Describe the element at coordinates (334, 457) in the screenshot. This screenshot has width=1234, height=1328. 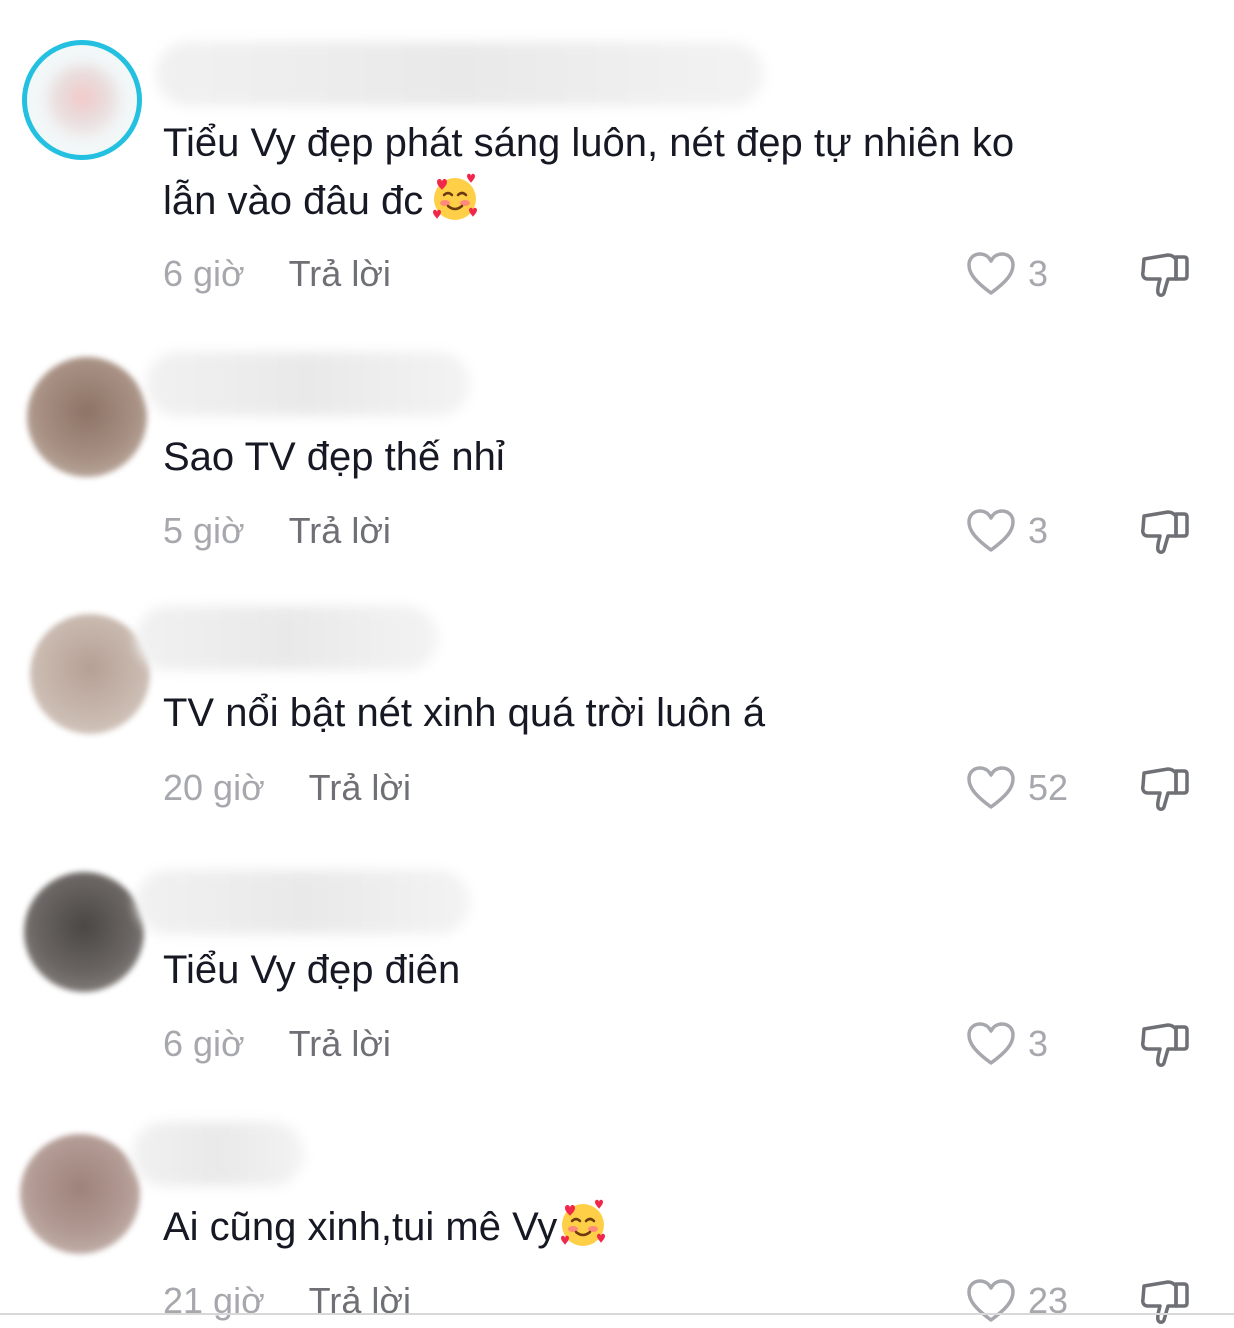
I see `comment-text: Sao TV đẹp thế nhỉ` at that location.